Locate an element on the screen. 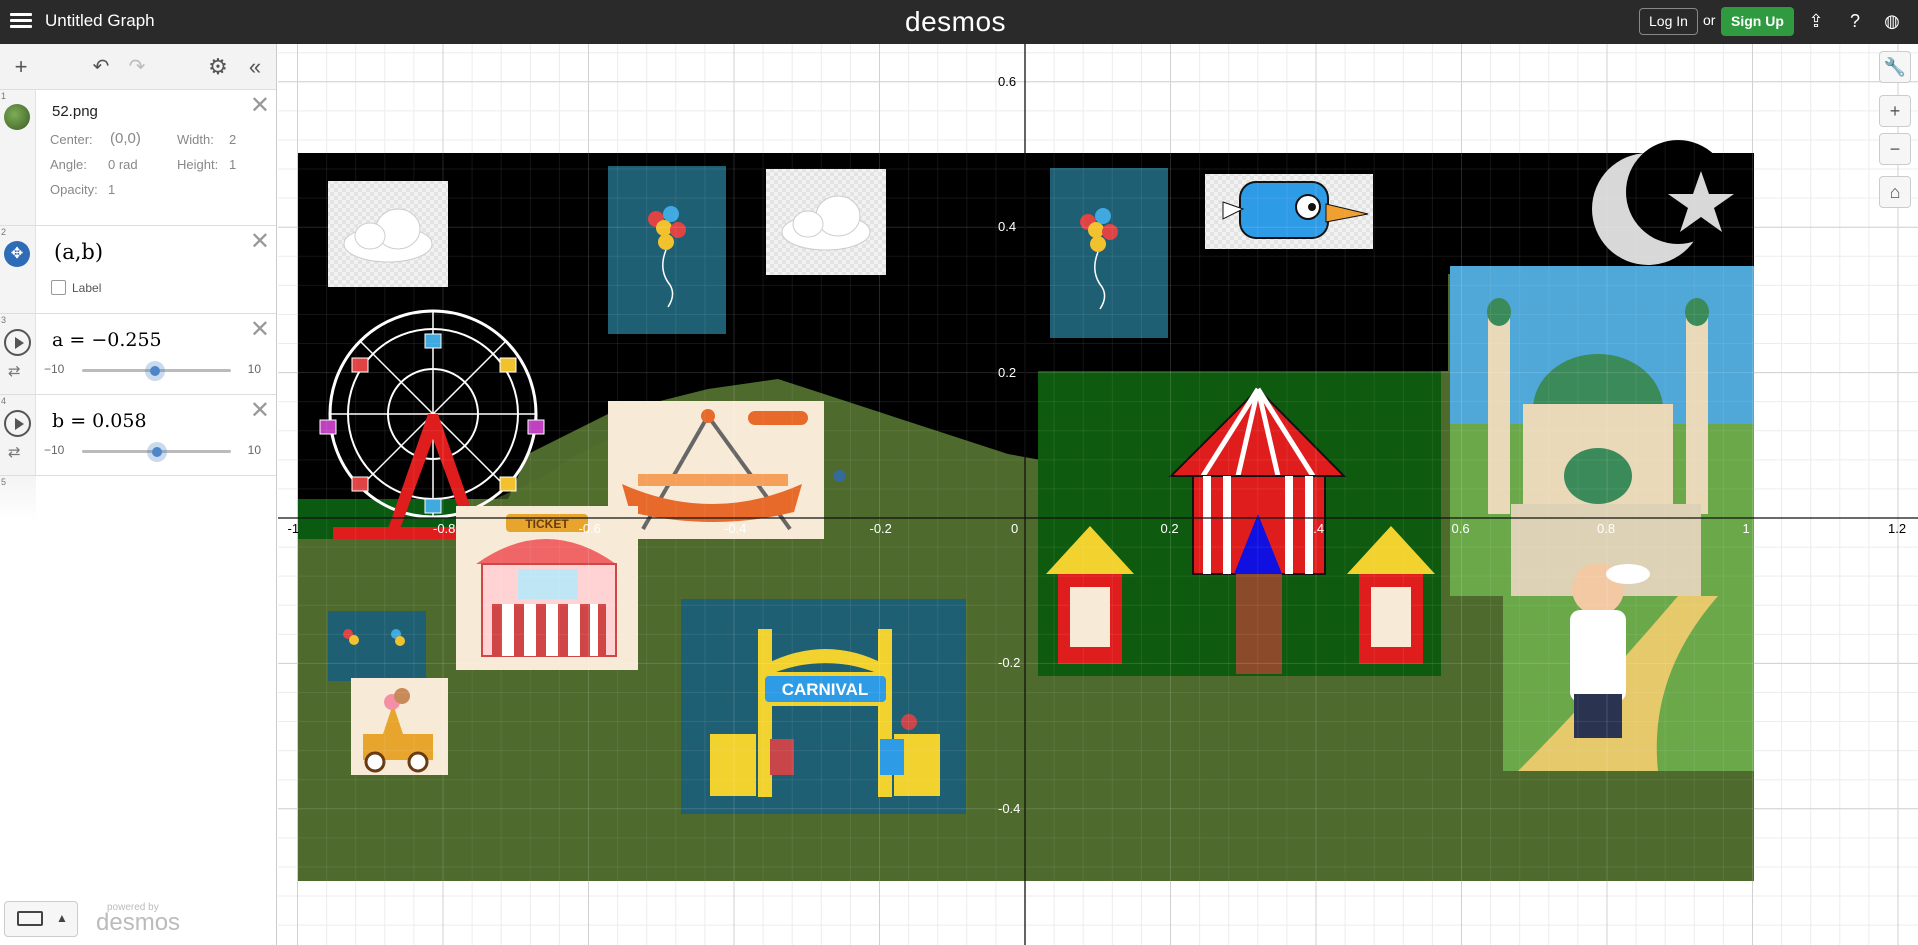 This screenshot has width=1918, height=945. x-tick-label: 0.6 is located at coordinates (1460, 528).